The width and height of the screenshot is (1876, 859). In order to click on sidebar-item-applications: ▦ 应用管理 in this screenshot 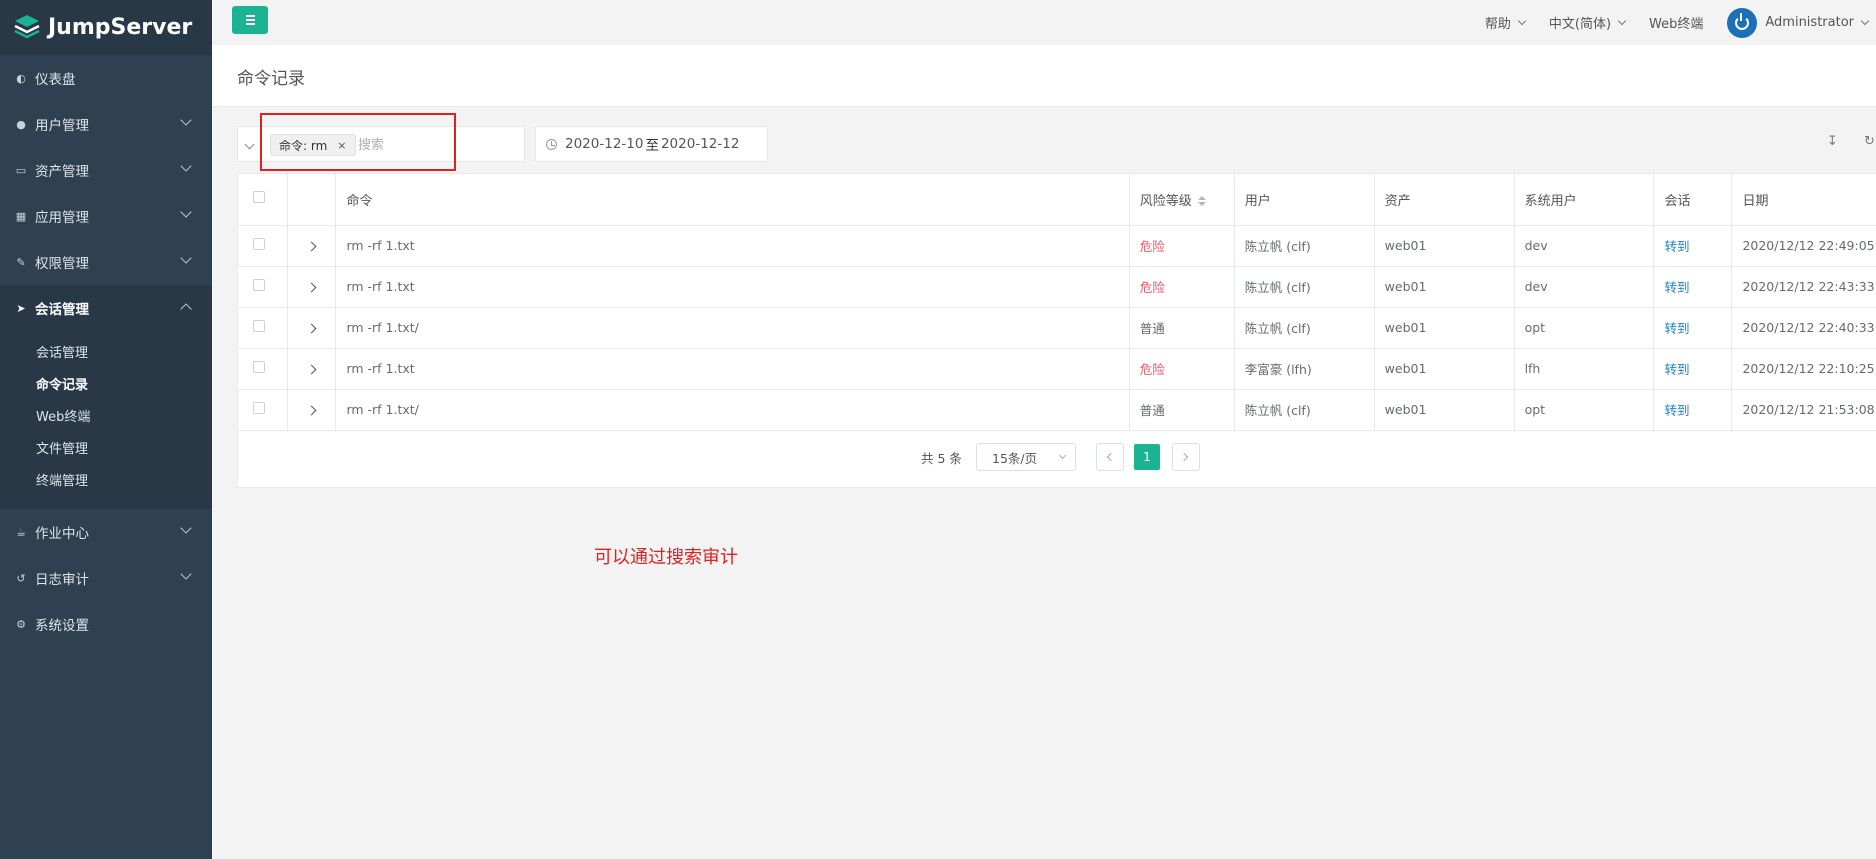, I will do `click(106, 216)`.